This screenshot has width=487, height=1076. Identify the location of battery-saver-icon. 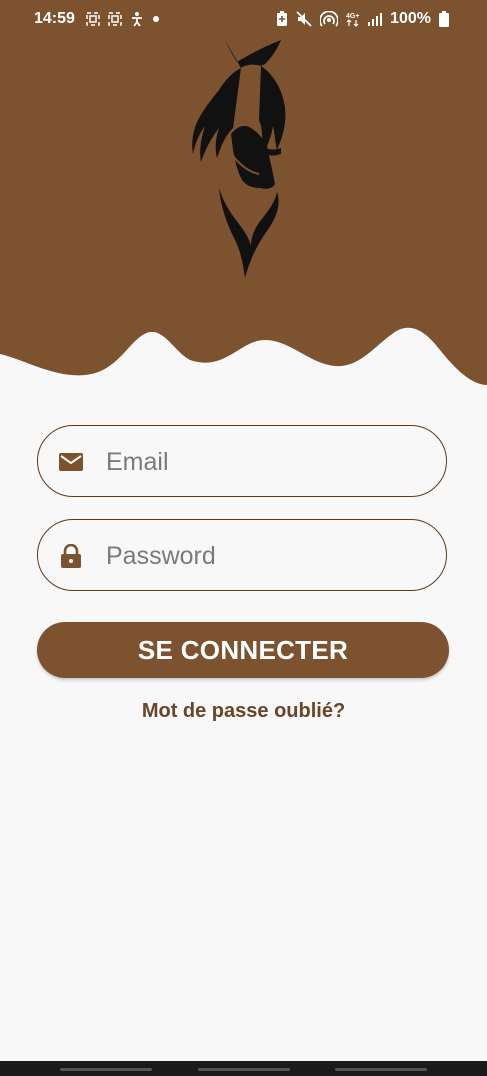
(282, 18).